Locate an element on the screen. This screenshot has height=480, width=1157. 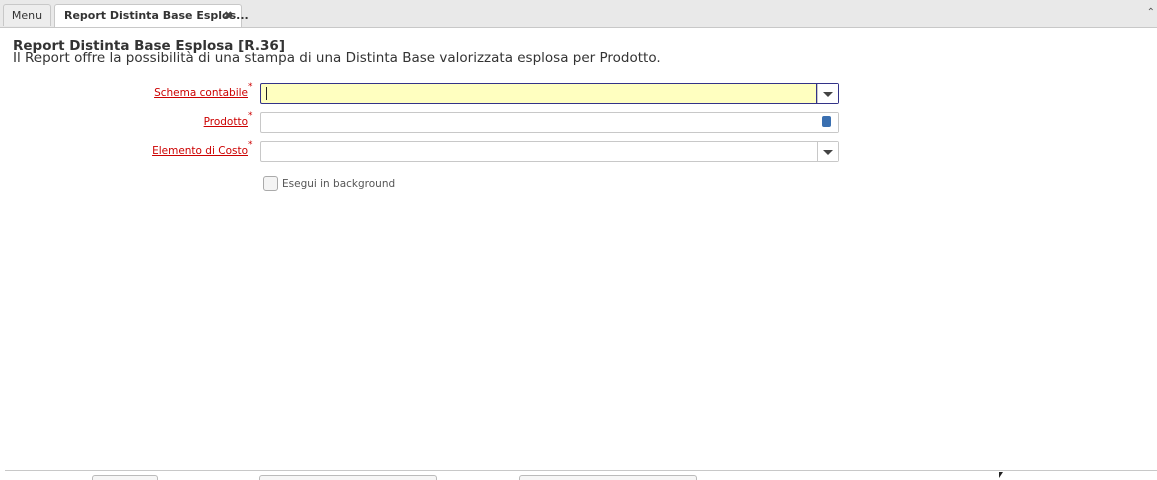
schema-contabile-input is located at coordinates (539, 93).